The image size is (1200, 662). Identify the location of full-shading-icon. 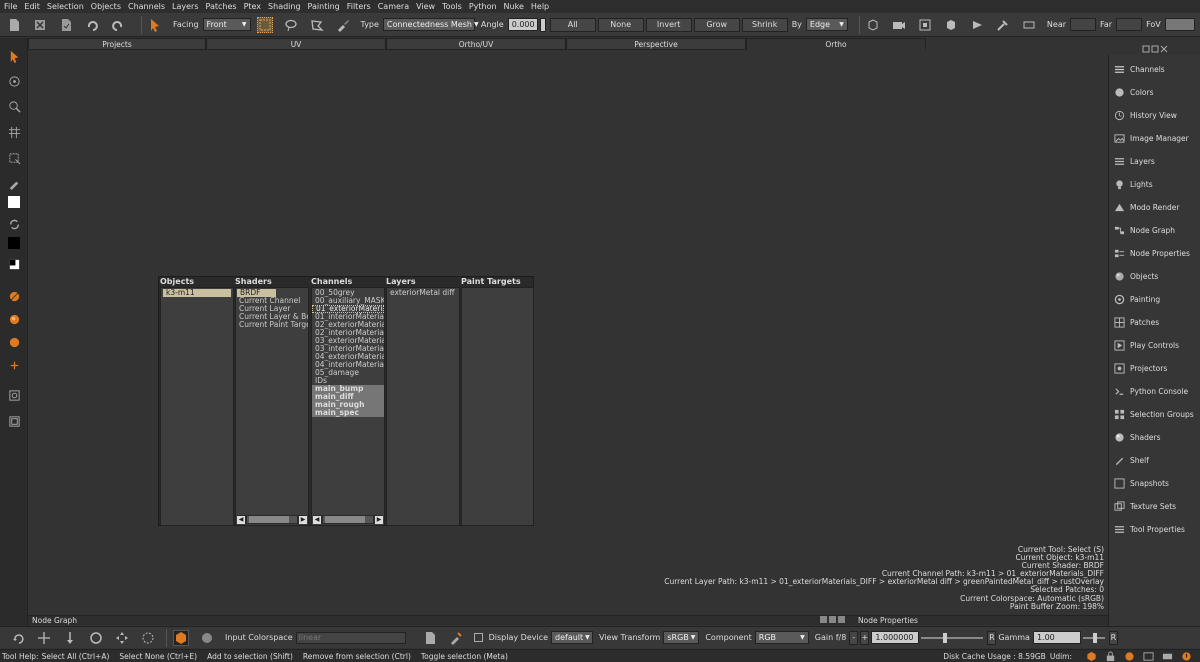
(14, 342).